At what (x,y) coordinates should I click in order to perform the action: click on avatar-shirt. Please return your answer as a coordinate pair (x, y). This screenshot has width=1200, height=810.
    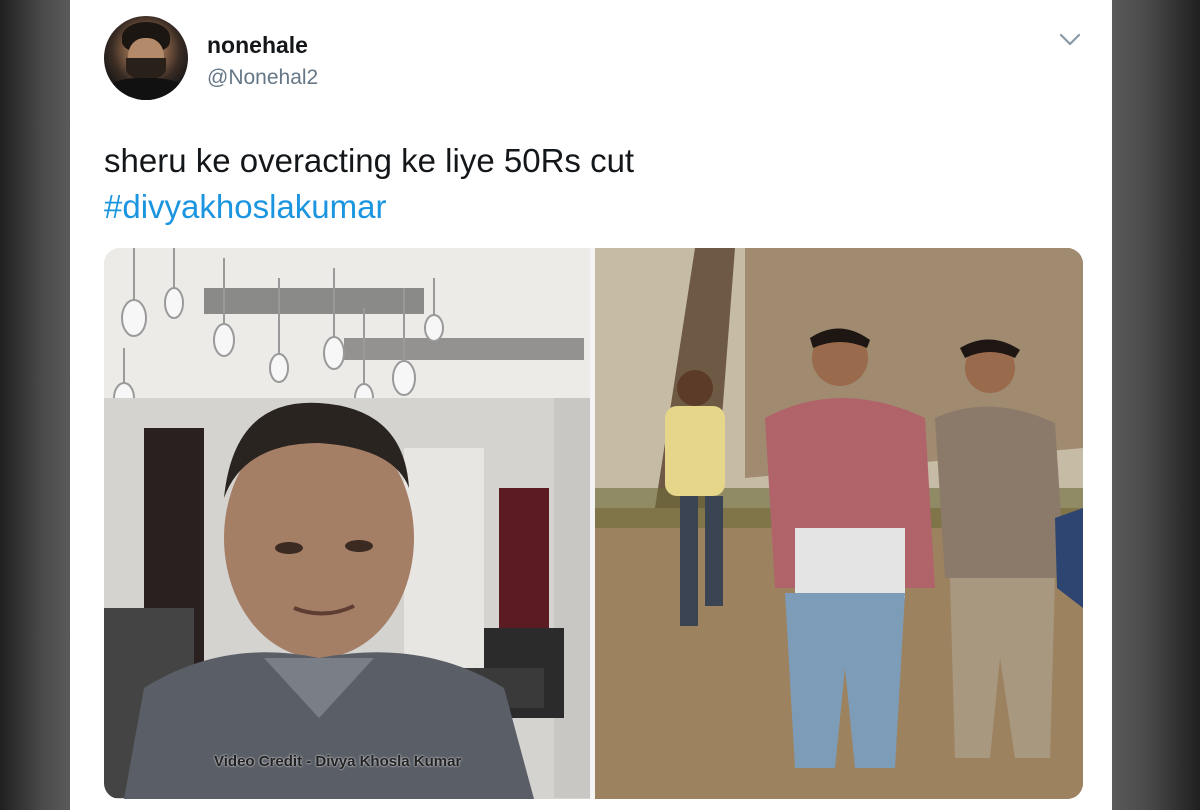
    Looking at the image, I should click on (146, 89).